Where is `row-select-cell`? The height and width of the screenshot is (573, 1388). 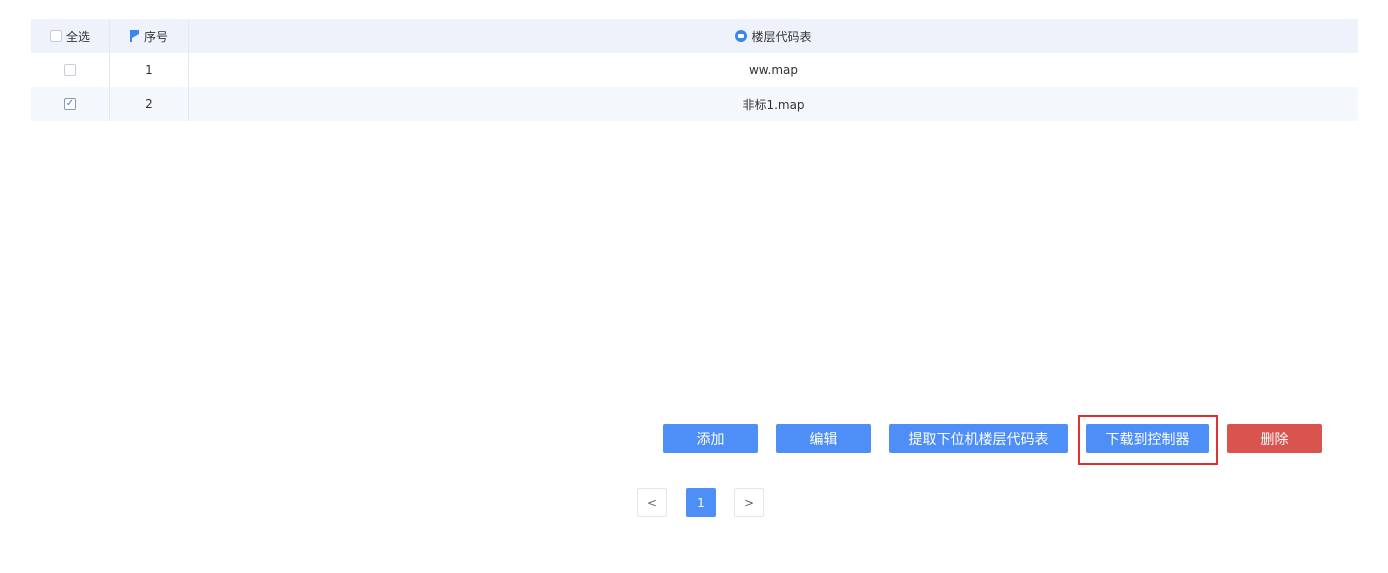 row-select-cell is located at coordinates (70, 70).